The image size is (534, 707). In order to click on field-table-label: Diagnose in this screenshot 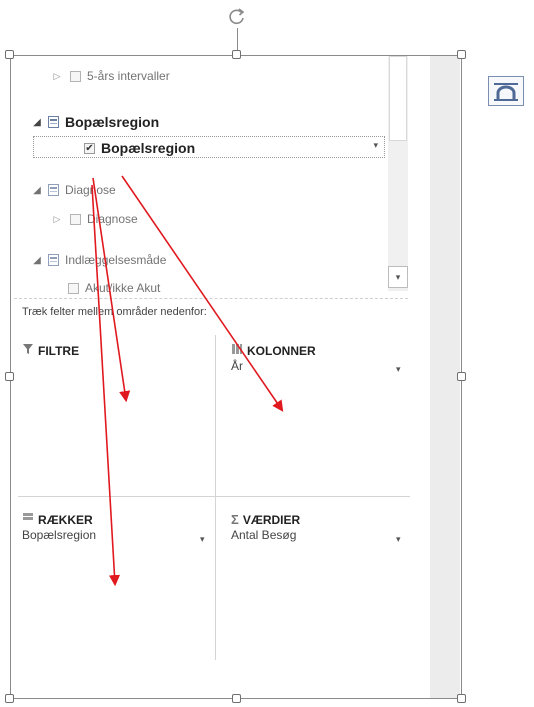, I will do `click(90, 190)`.